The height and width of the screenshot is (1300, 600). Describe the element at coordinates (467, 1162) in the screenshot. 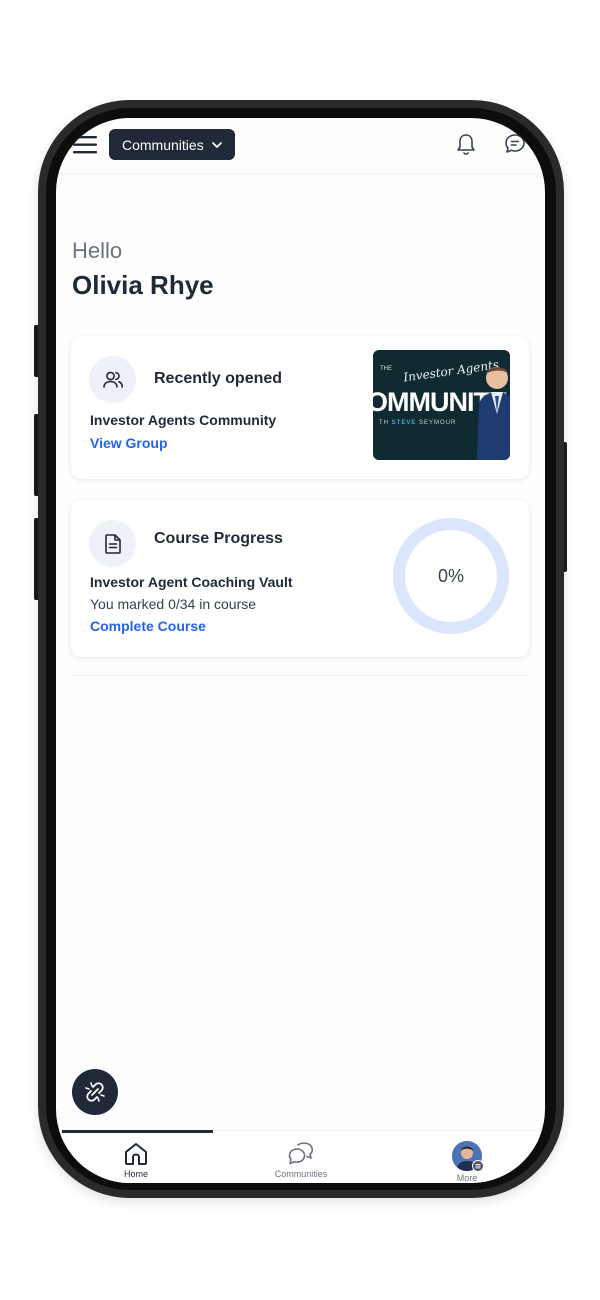

I see `nav-more: More` at that location.